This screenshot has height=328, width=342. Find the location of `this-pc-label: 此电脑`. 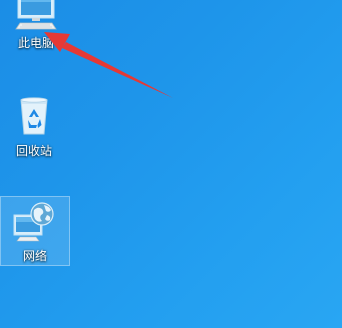

this-pc-label: 此电脑 is located at coordinates (35, 43).